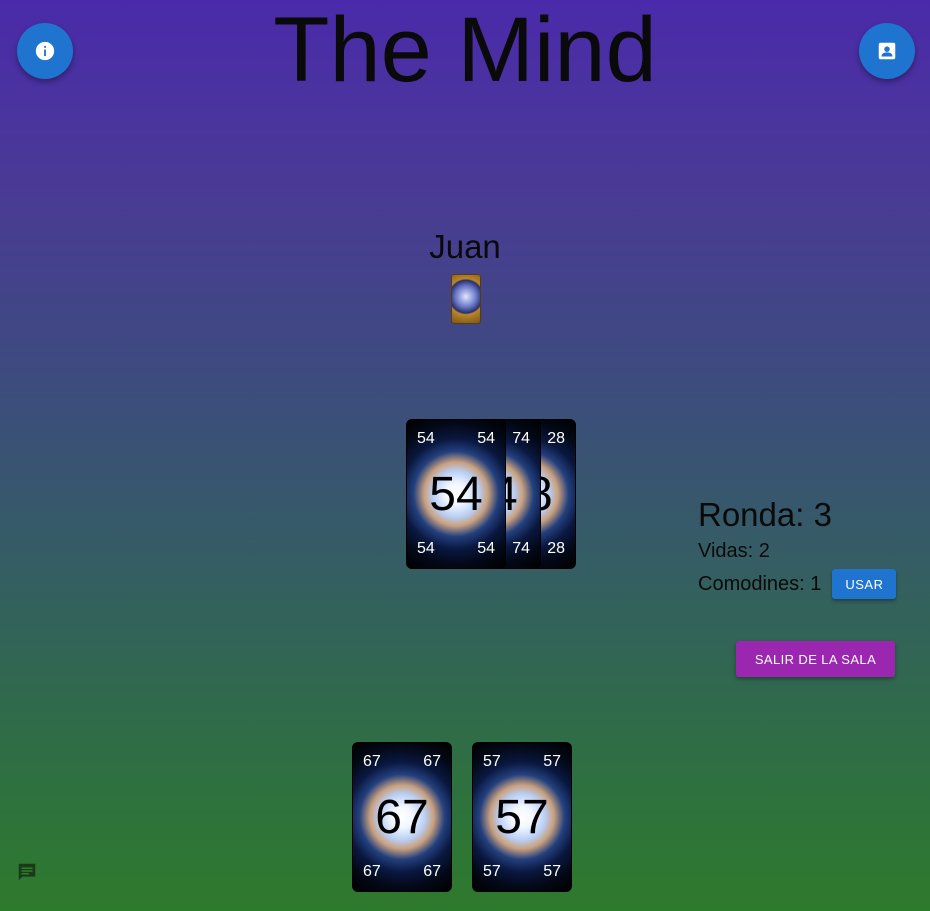  Describe the element at coordinates (765, 514) in the screenshot. I see `round-label: Ronda: 3` at that location.